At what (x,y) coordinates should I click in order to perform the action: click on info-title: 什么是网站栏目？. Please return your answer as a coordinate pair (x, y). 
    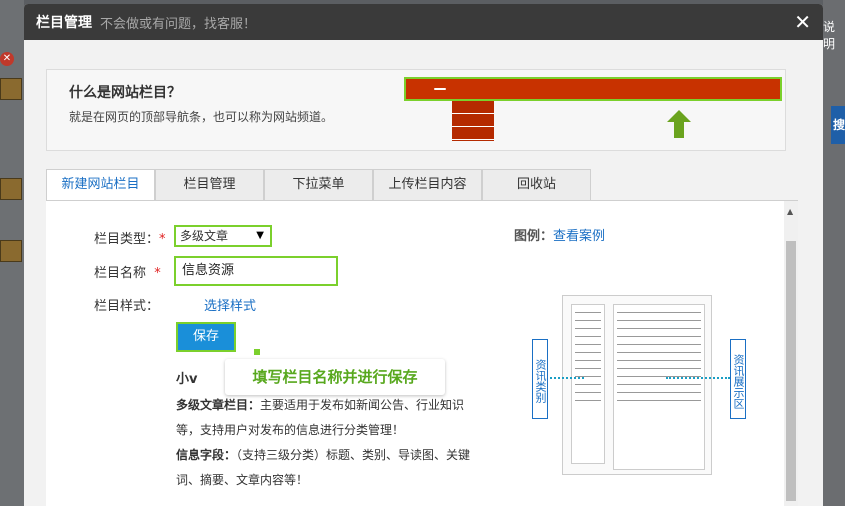
    Looking at the image, I should click on (125, 93).